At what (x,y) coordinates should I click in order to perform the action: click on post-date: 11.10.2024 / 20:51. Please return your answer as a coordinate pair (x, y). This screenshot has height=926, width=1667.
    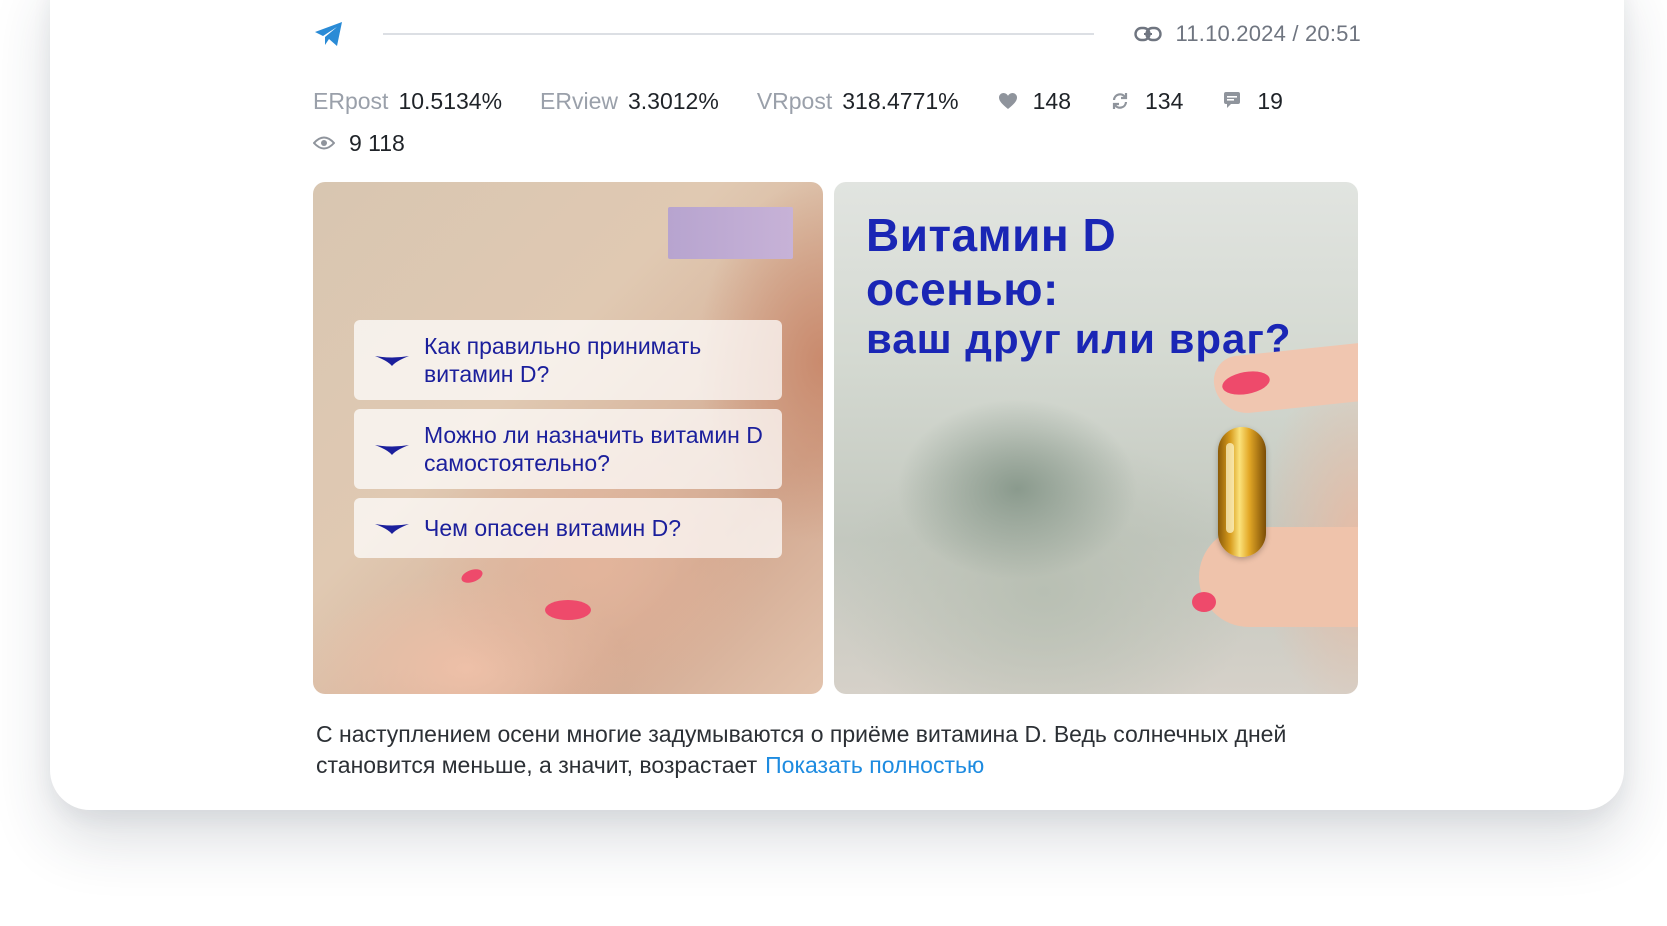
    Looking at the image, I should click on (1268, 33).